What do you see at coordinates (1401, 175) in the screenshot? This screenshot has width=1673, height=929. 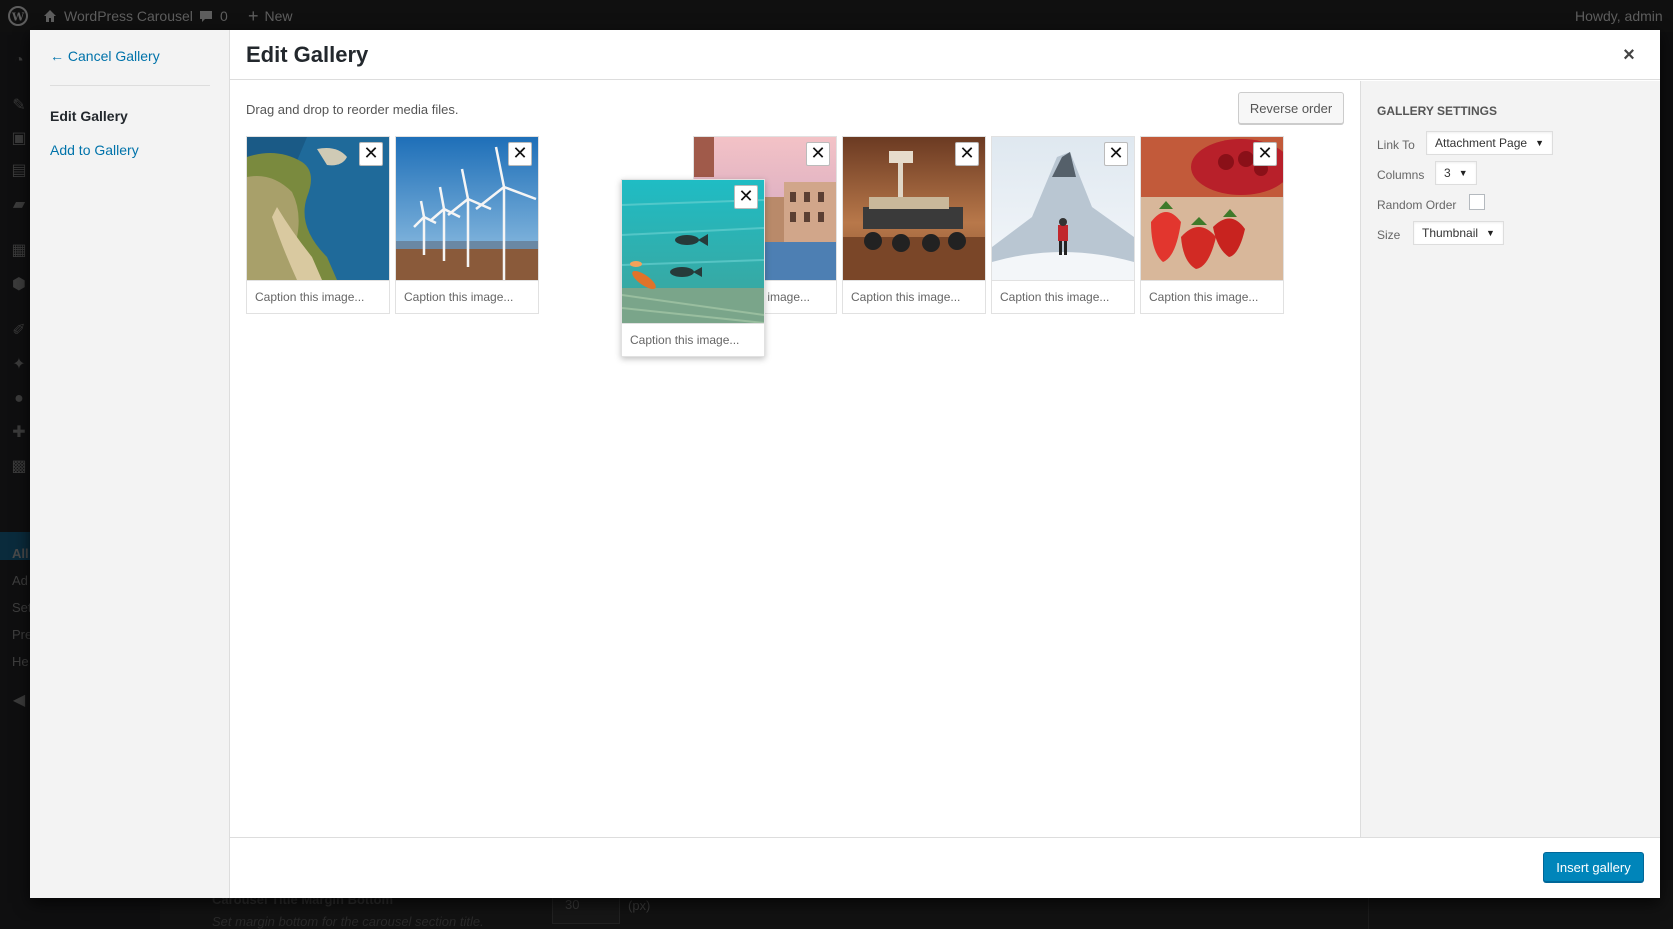 I see `columns-label: Columns` at bounding box center [1401, 175].